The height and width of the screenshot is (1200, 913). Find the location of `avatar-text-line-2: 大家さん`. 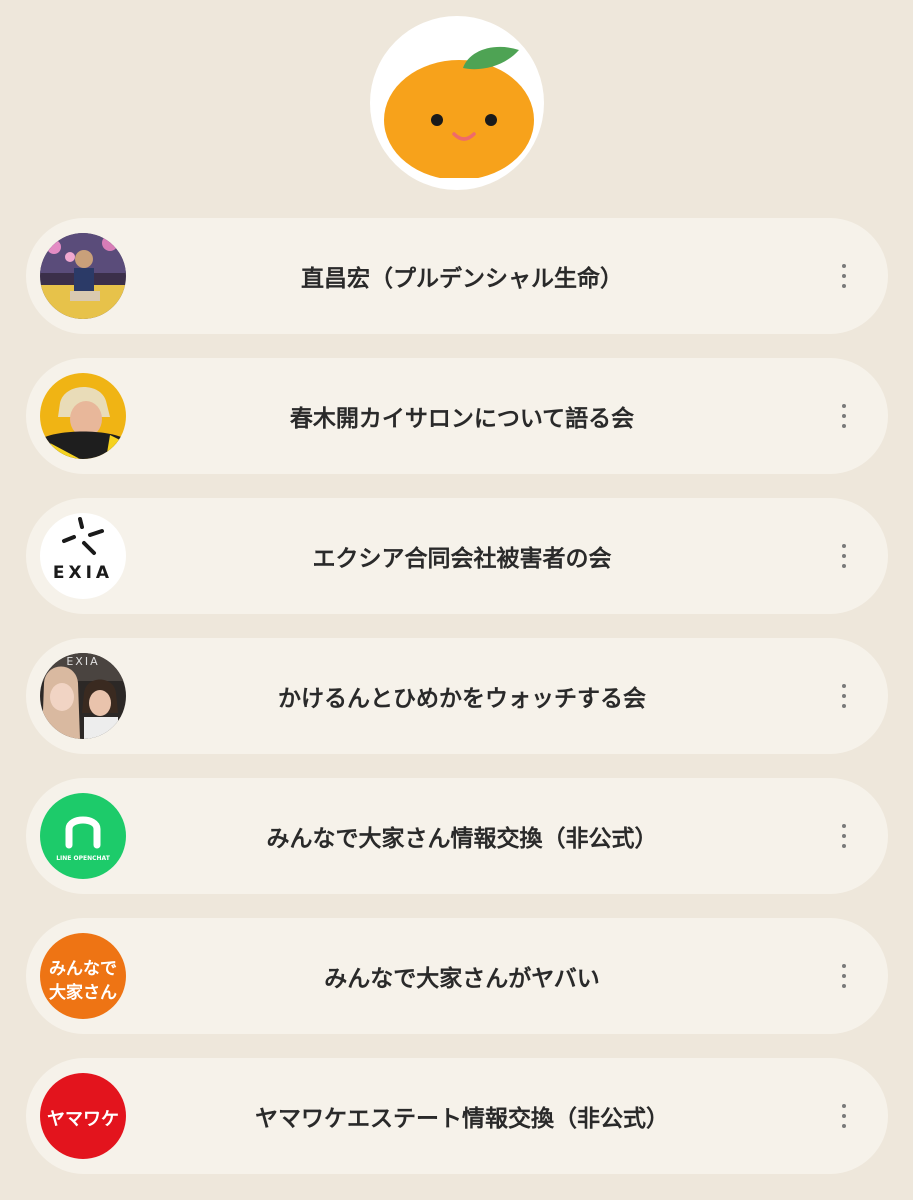

avatar-text-line-2: 大家さん is located at coordinates (83, 993).